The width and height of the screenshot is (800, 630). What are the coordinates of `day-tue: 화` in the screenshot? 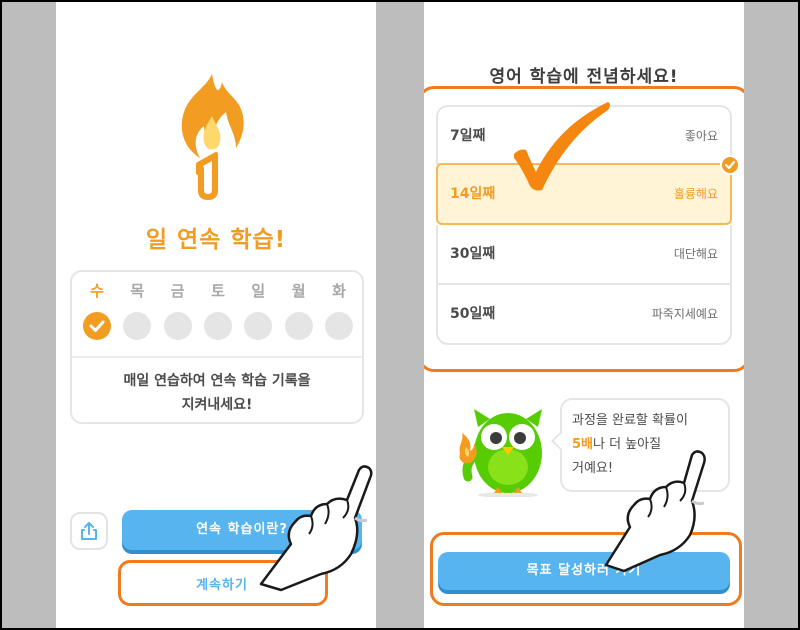 It's located at (339, 310).